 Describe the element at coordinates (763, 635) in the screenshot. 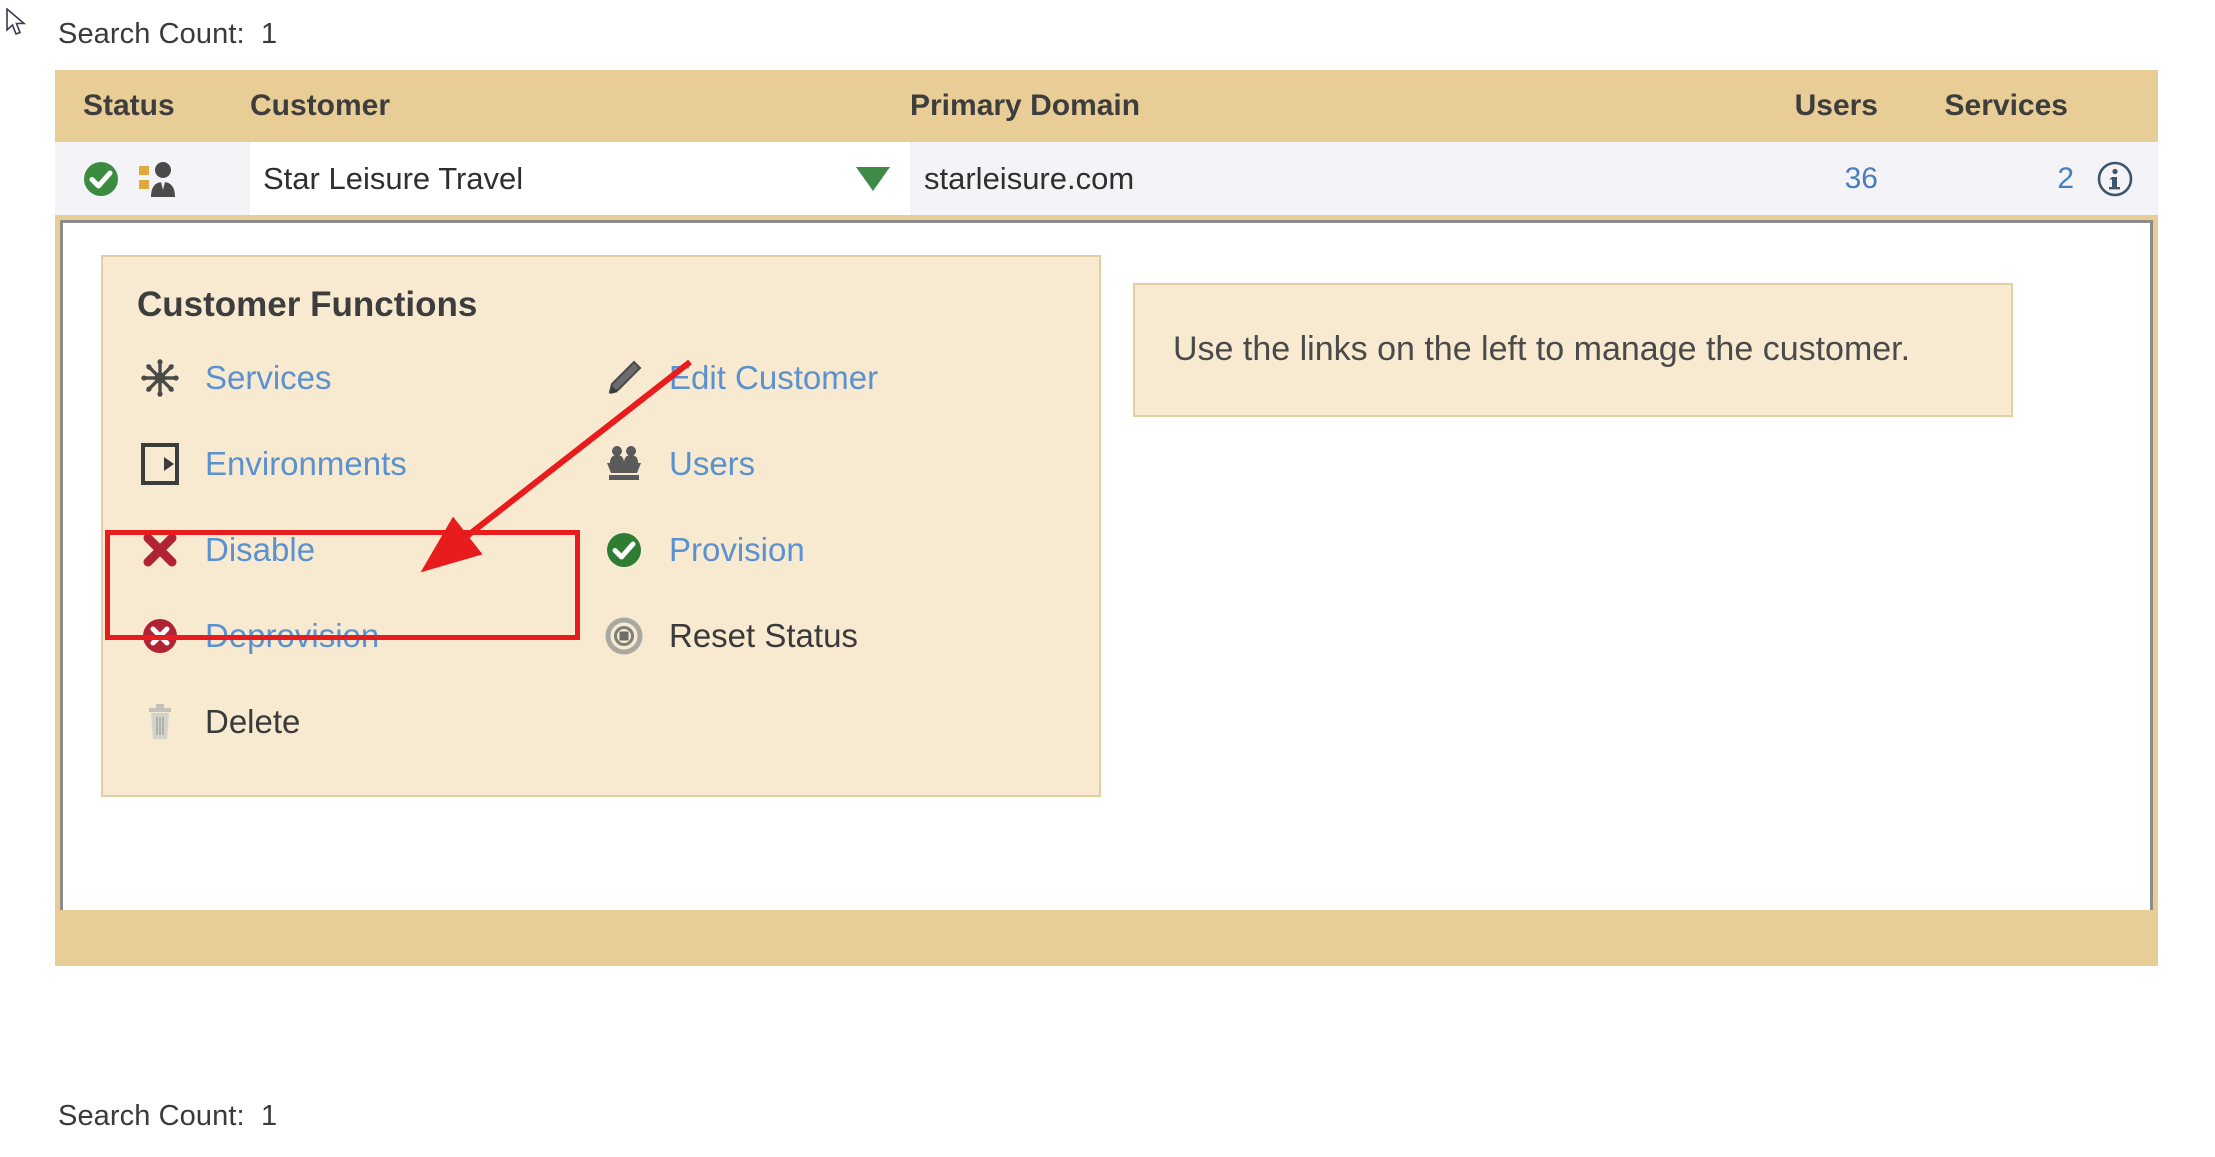

I see `function-label-reset-status: Reset Status` at that location.